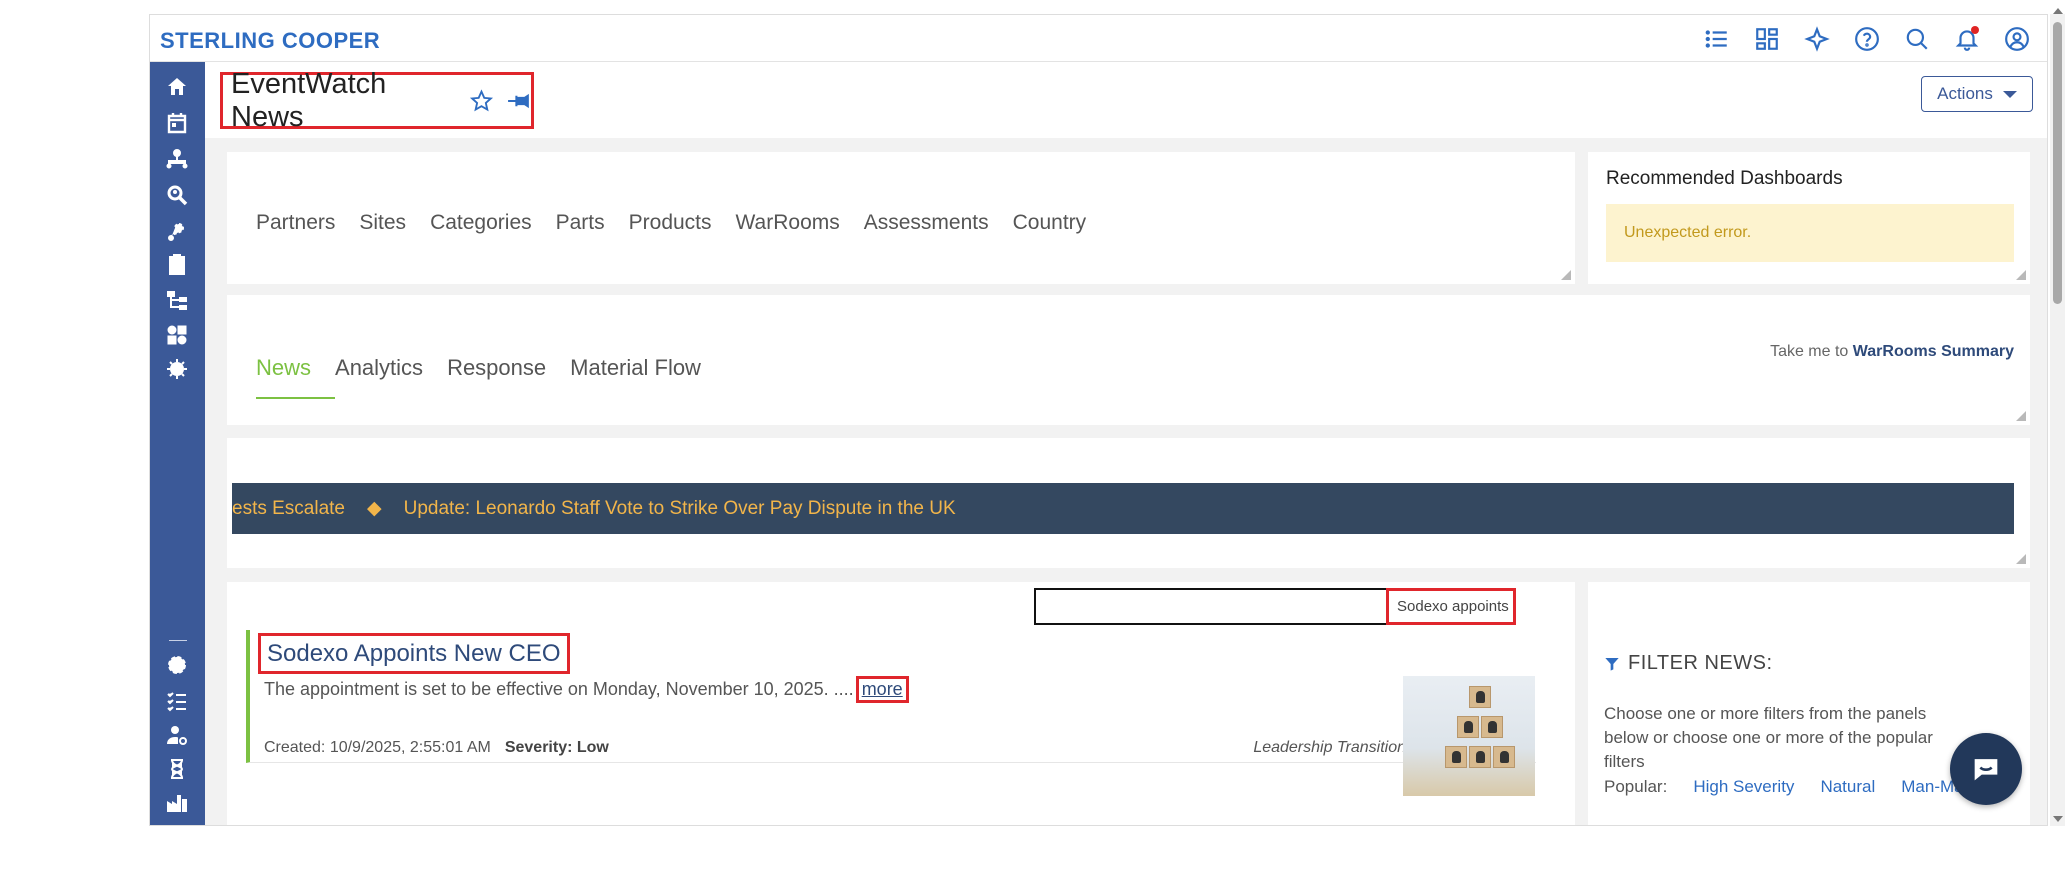  Describe the element at coordinates (177, 369) in the screenshot. I see `gear-dollar-icon` at that location.